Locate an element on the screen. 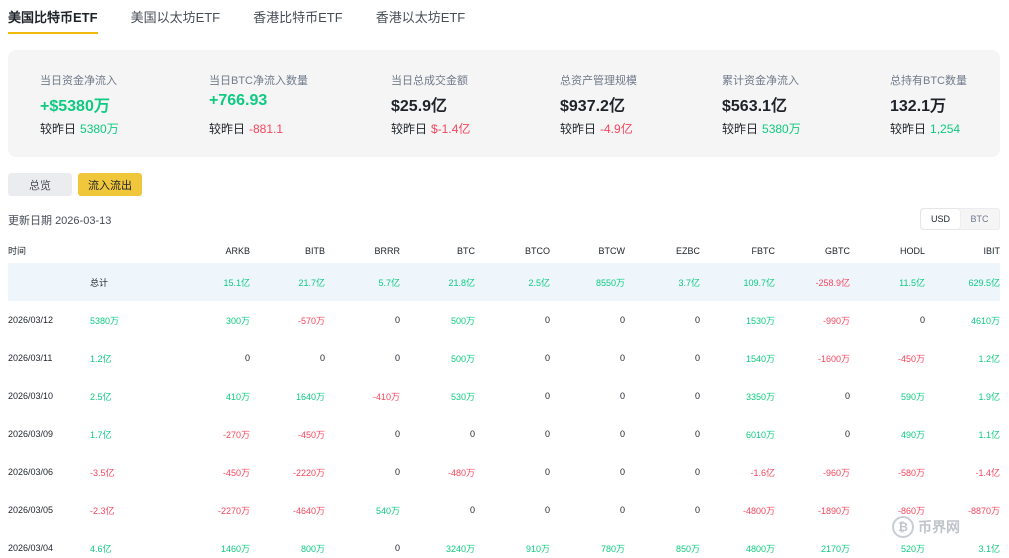 The height and width of the screenshot is (558, 1009). row-net-flow: 1.2亿 is located at coordinates (101, 358).